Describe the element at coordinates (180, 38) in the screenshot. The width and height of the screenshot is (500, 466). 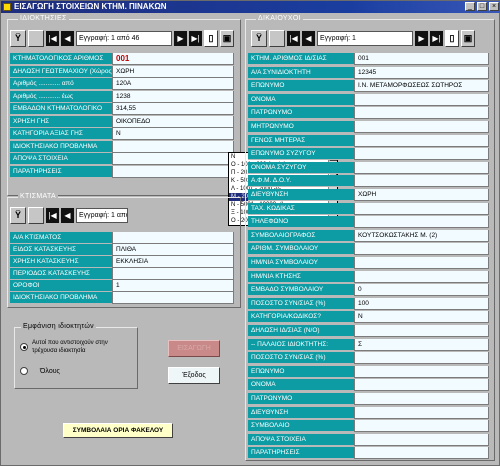
I see `next-record-icon: ▶` at that location.